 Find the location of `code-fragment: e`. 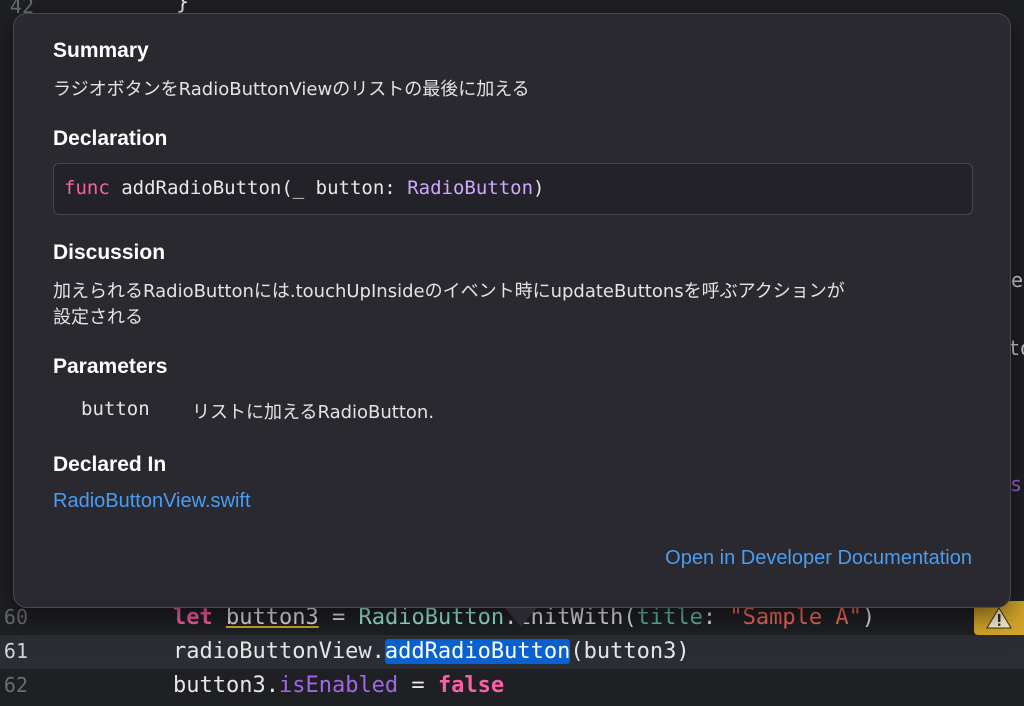

code-fragment: e is located at coordinates (1017, 280).